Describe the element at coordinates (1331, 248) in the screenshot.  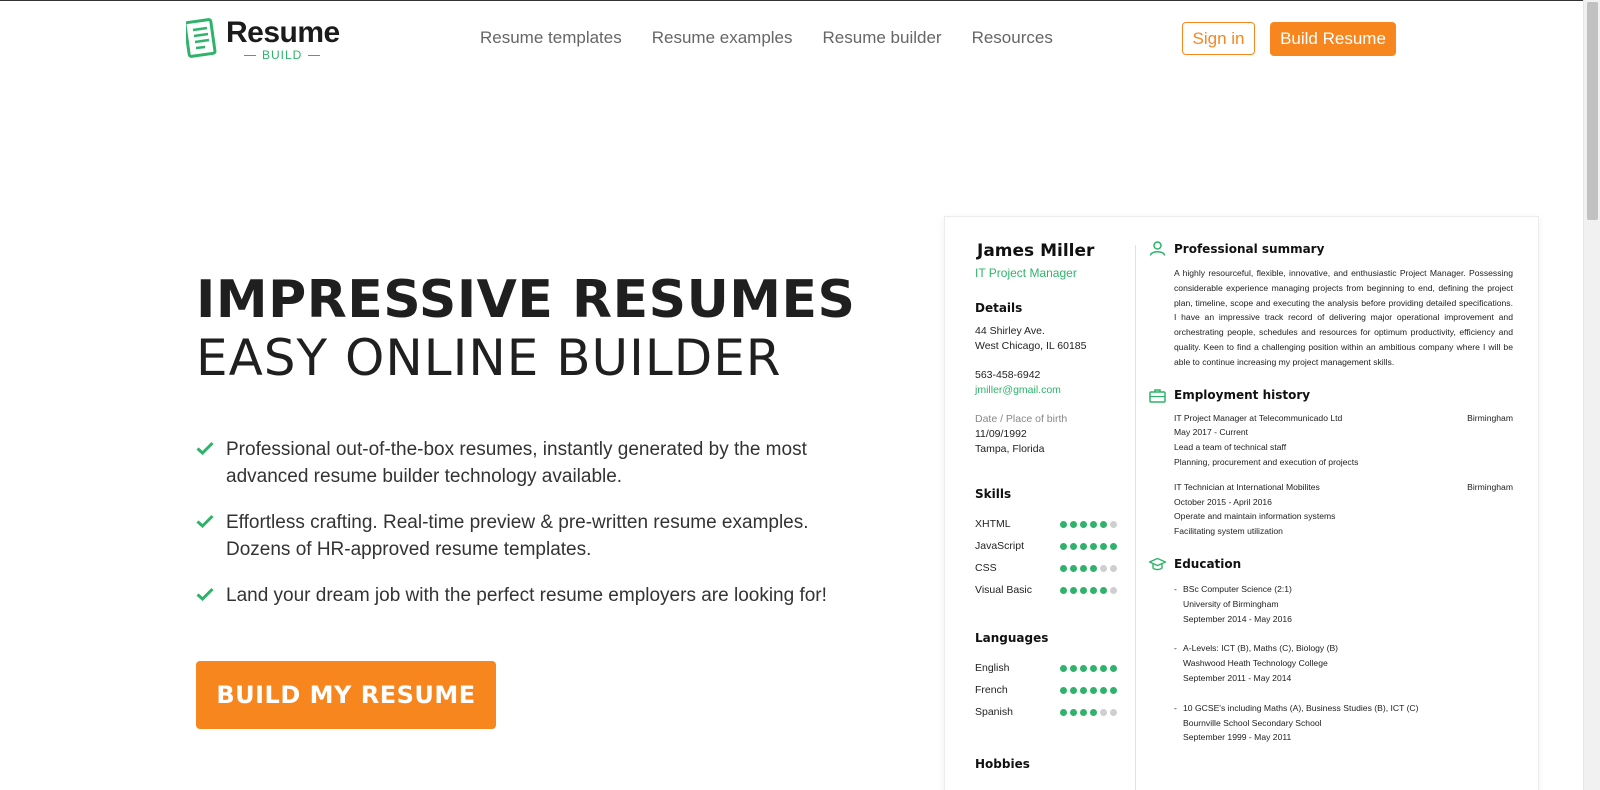
I see `summary-section-header: Professional summary` at that location.